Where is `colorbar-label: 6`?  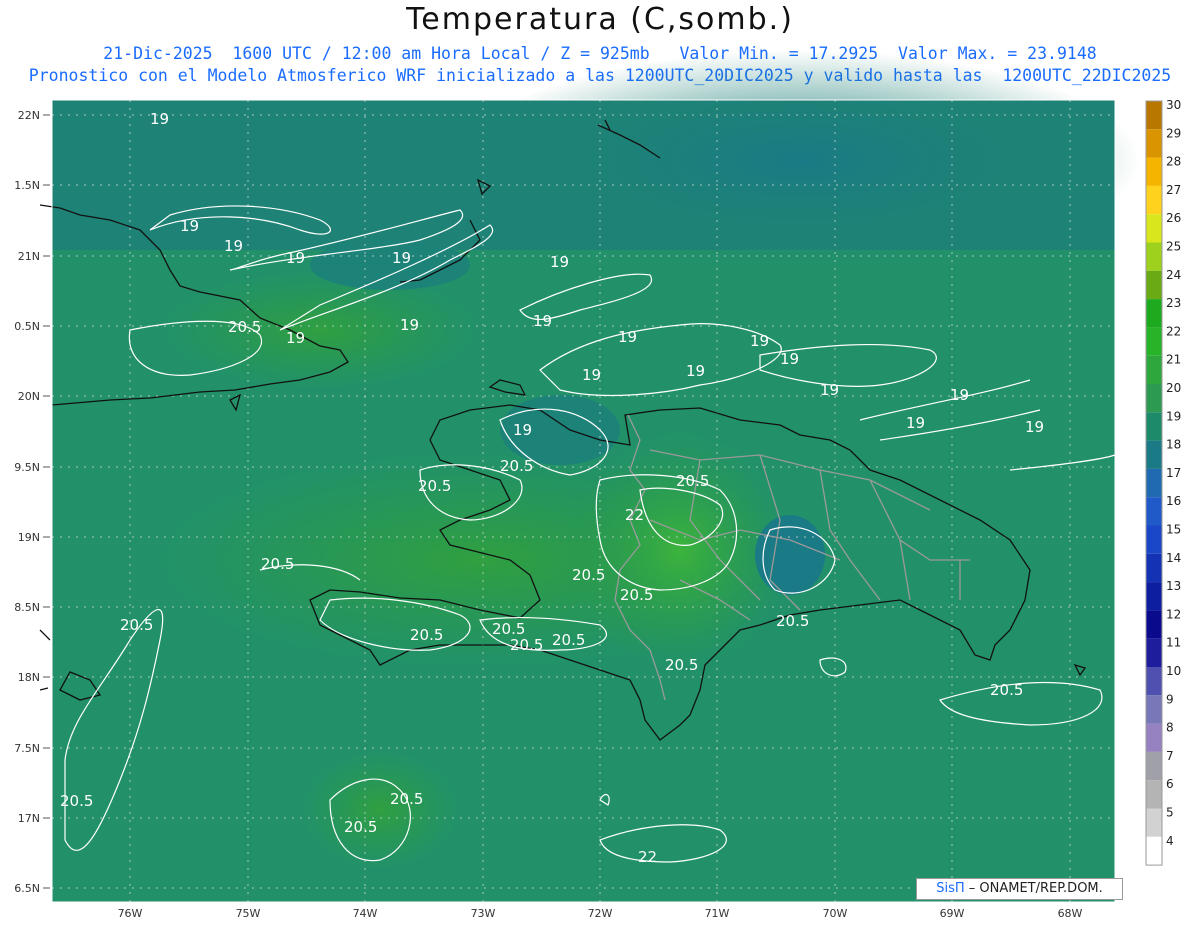
colorbar-label: 6 is located at coordinates (1170, 784).